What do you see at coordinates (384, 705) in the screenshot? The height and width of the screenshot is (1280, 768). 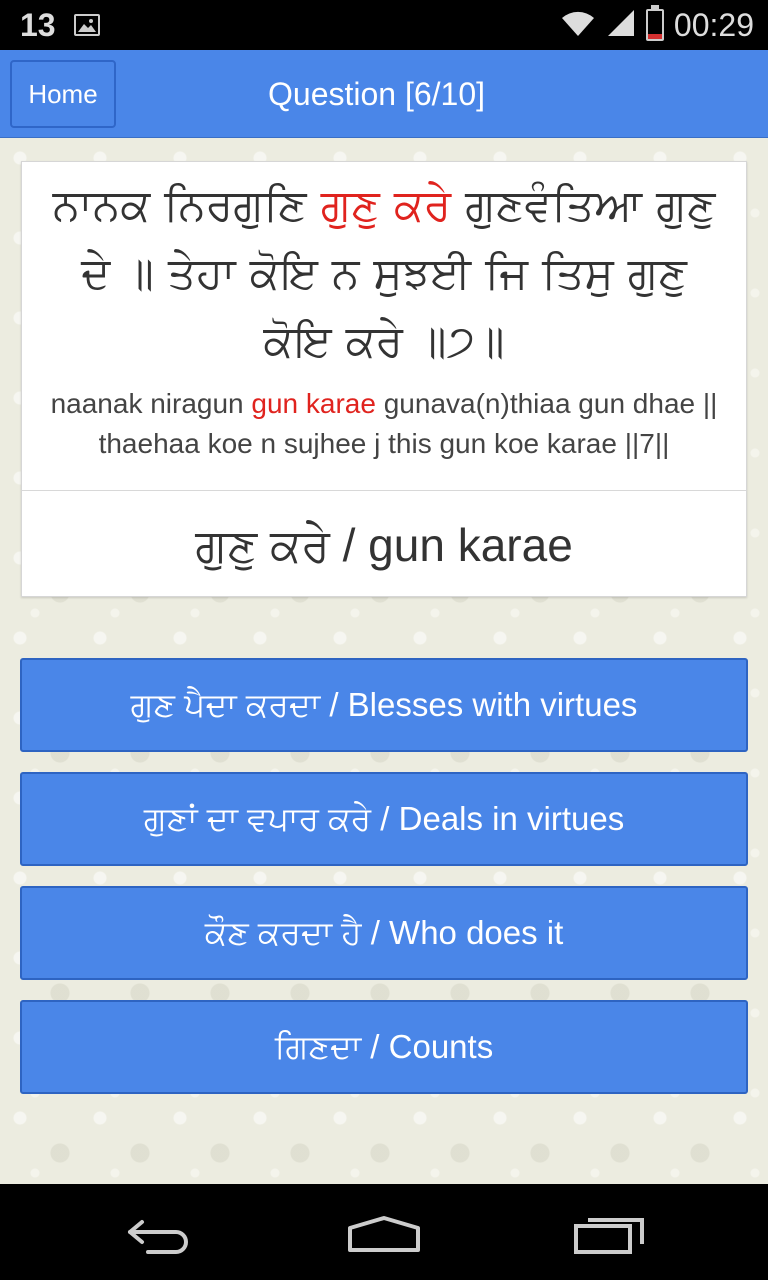 I see `option-button-1: ਗੁਣ ਪੈਦਾ ਕਰਦਾ / Blesses with virtues` at bounding box center [384, 705].